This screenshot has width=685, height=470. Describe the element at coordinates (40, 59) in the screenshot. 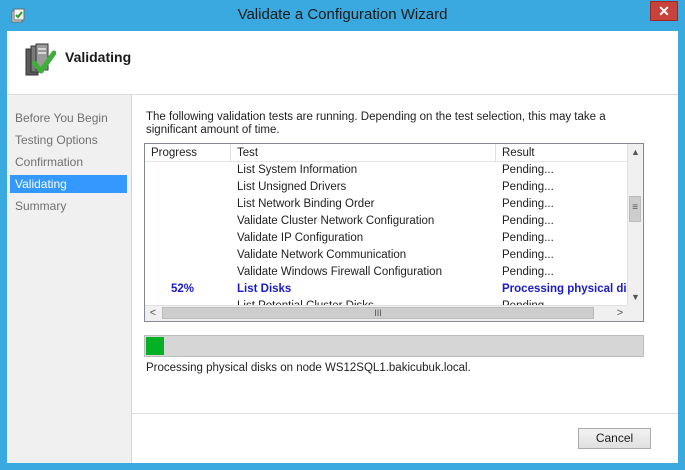

I see `validation-checklist-icon` at that location.